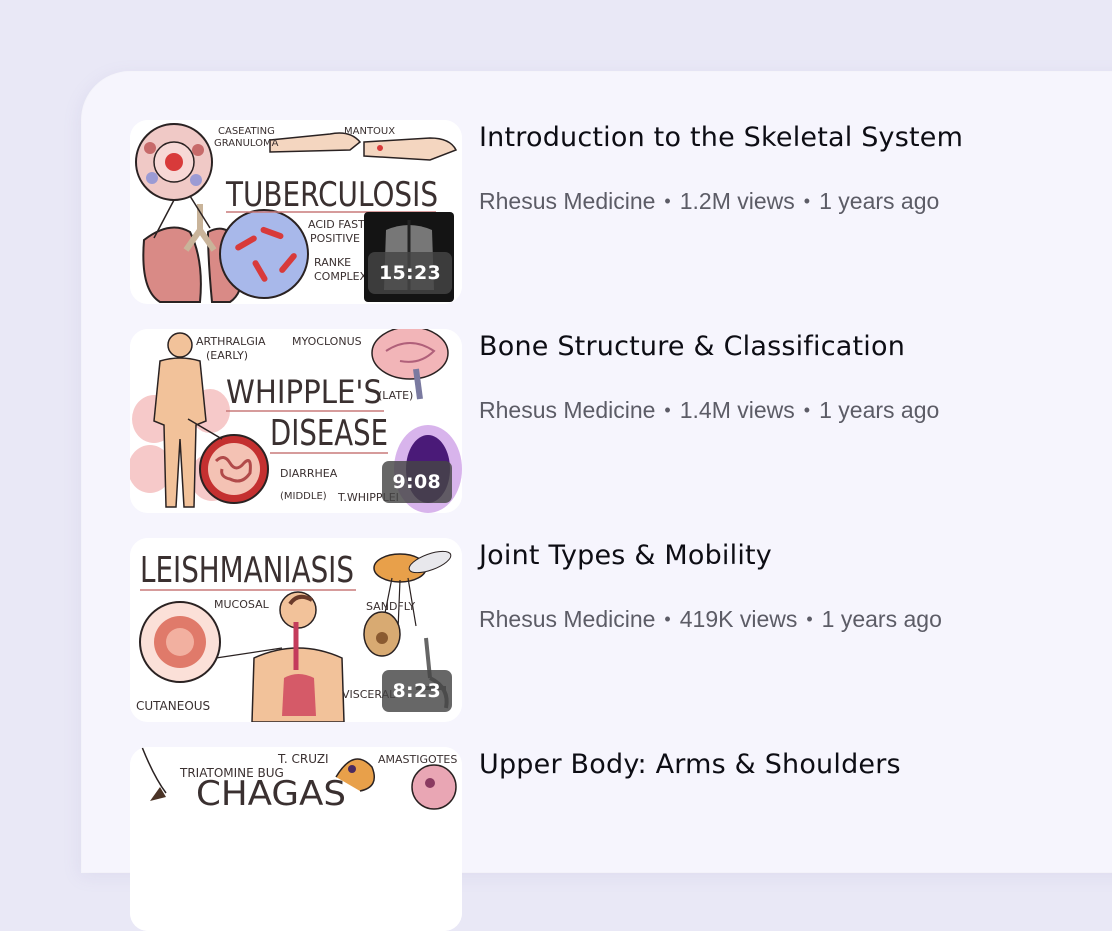  Describe the element at coordinates (390, 606) in the screenshot. I see `thumb-label: SANDFLY` at that location.